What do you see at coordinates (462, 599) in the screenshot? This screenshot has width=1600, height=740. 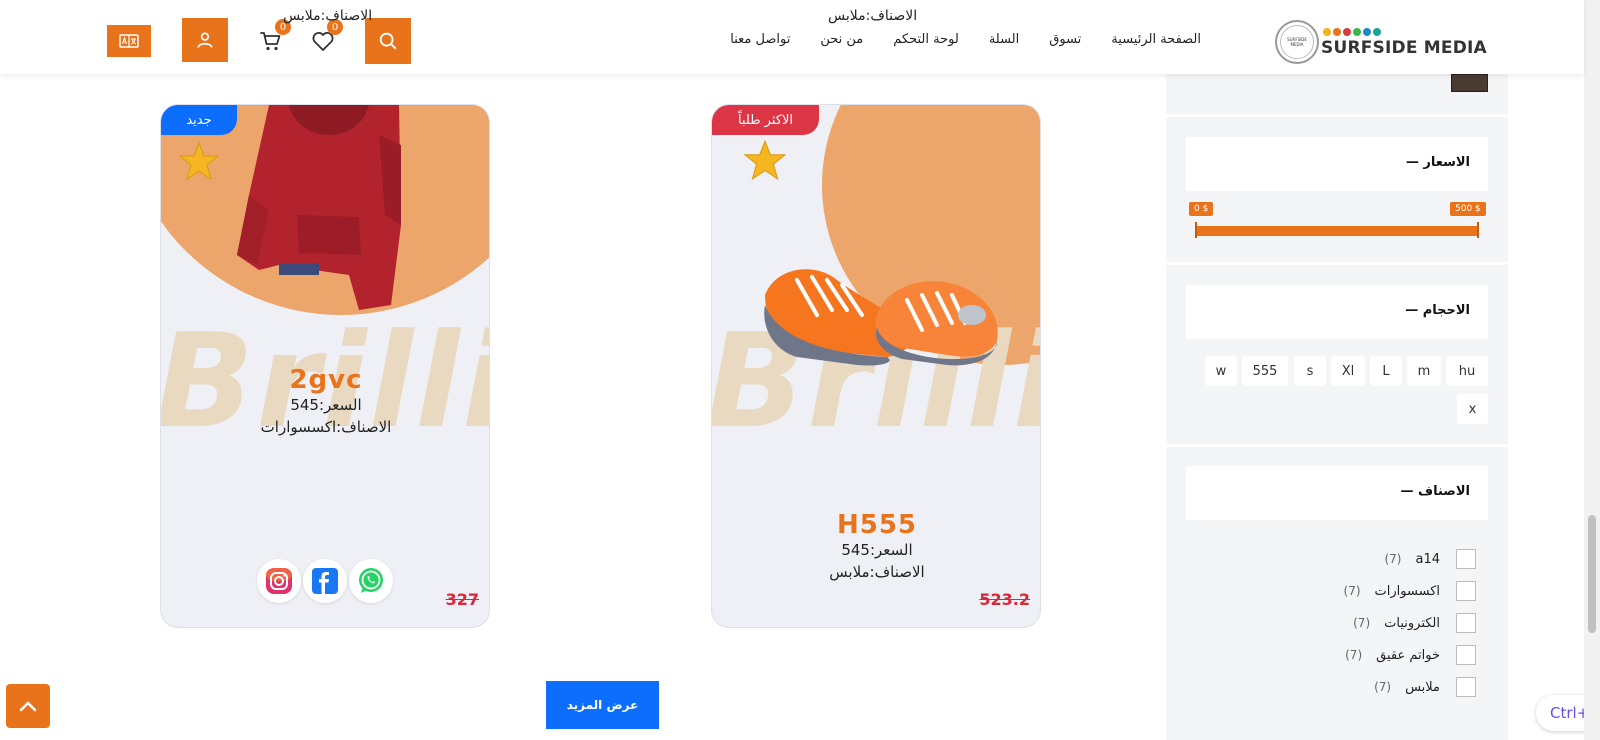 I see `product-old-price: 327` at bounding box center [462, 599].